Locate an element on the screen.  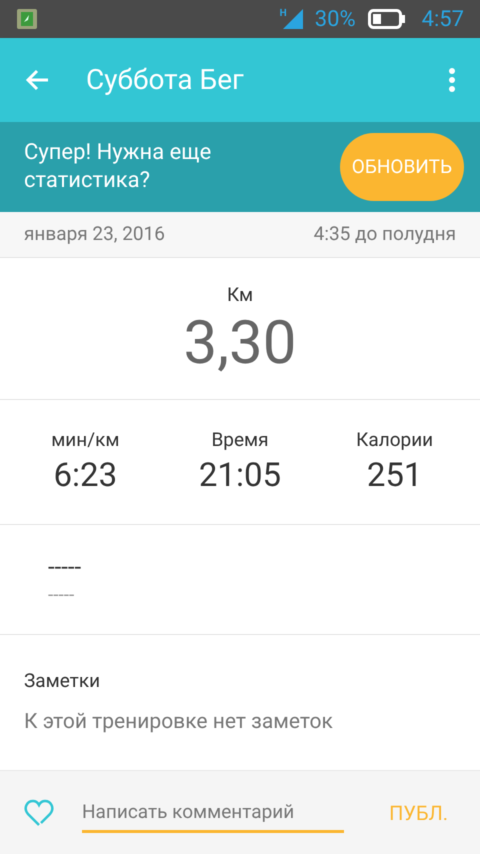
battery-icon is located at coordinates (387, 19).